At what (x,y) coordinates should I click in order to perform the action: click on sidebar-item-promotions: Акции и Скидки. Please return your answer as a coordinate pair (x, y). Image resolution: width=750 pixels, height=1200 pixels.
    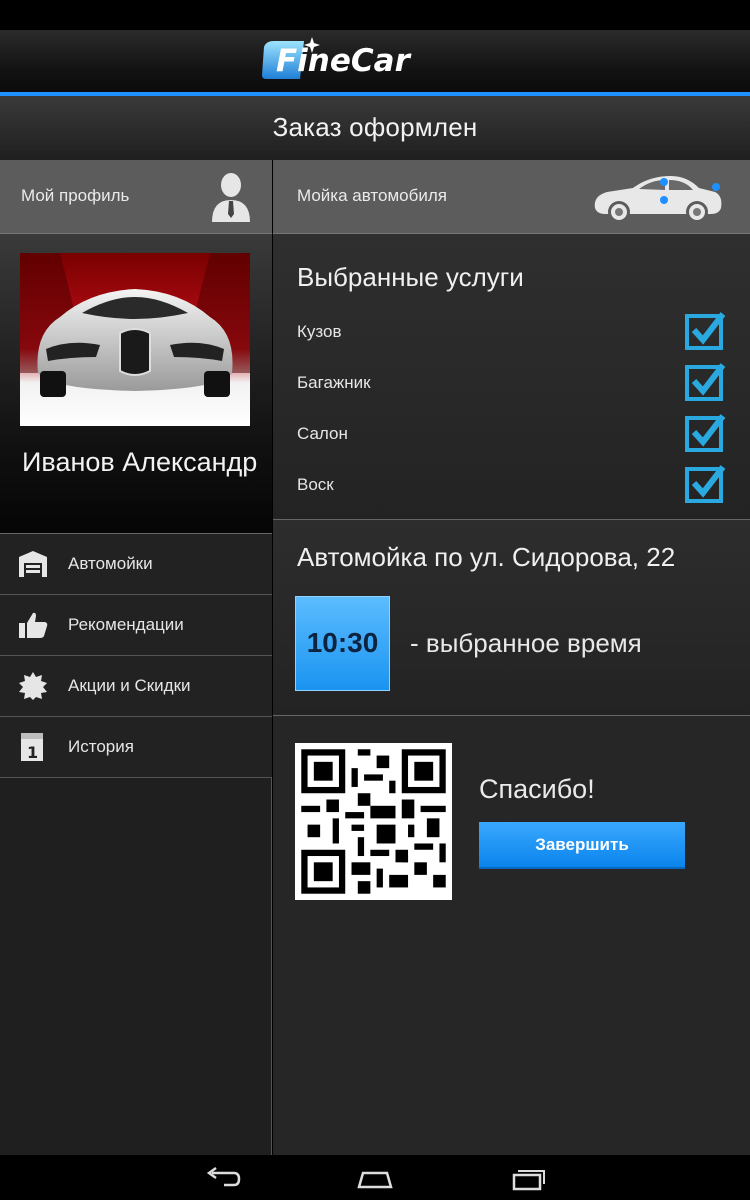
    Looking at the image, I should click on (136, 686).